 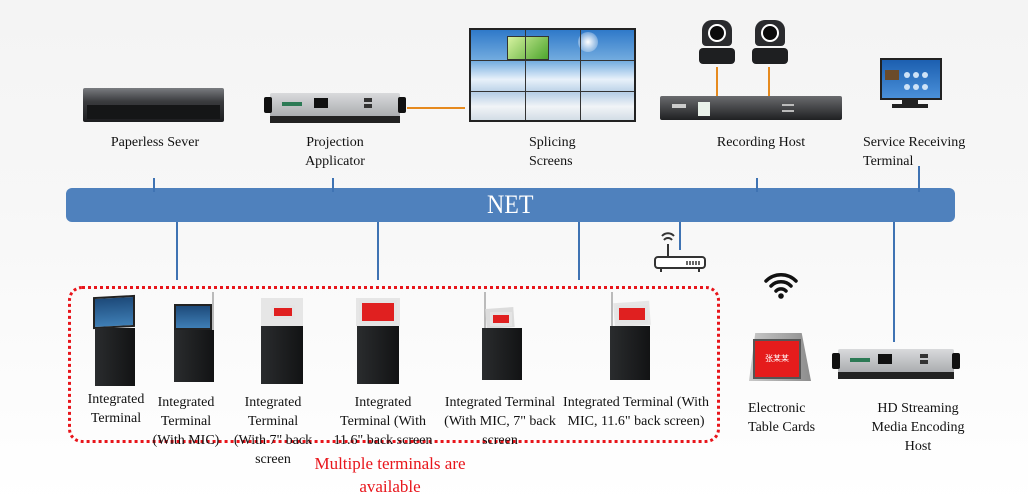 What do you see at coordinates (777, 359) in the screenshot?
I see `table-card-text: 张某某` at bounding box center [777, 359].